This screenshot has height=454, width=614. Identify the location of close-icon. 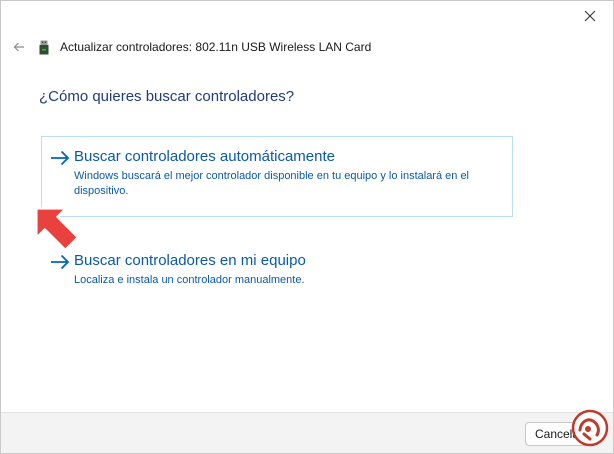
(590, 16).